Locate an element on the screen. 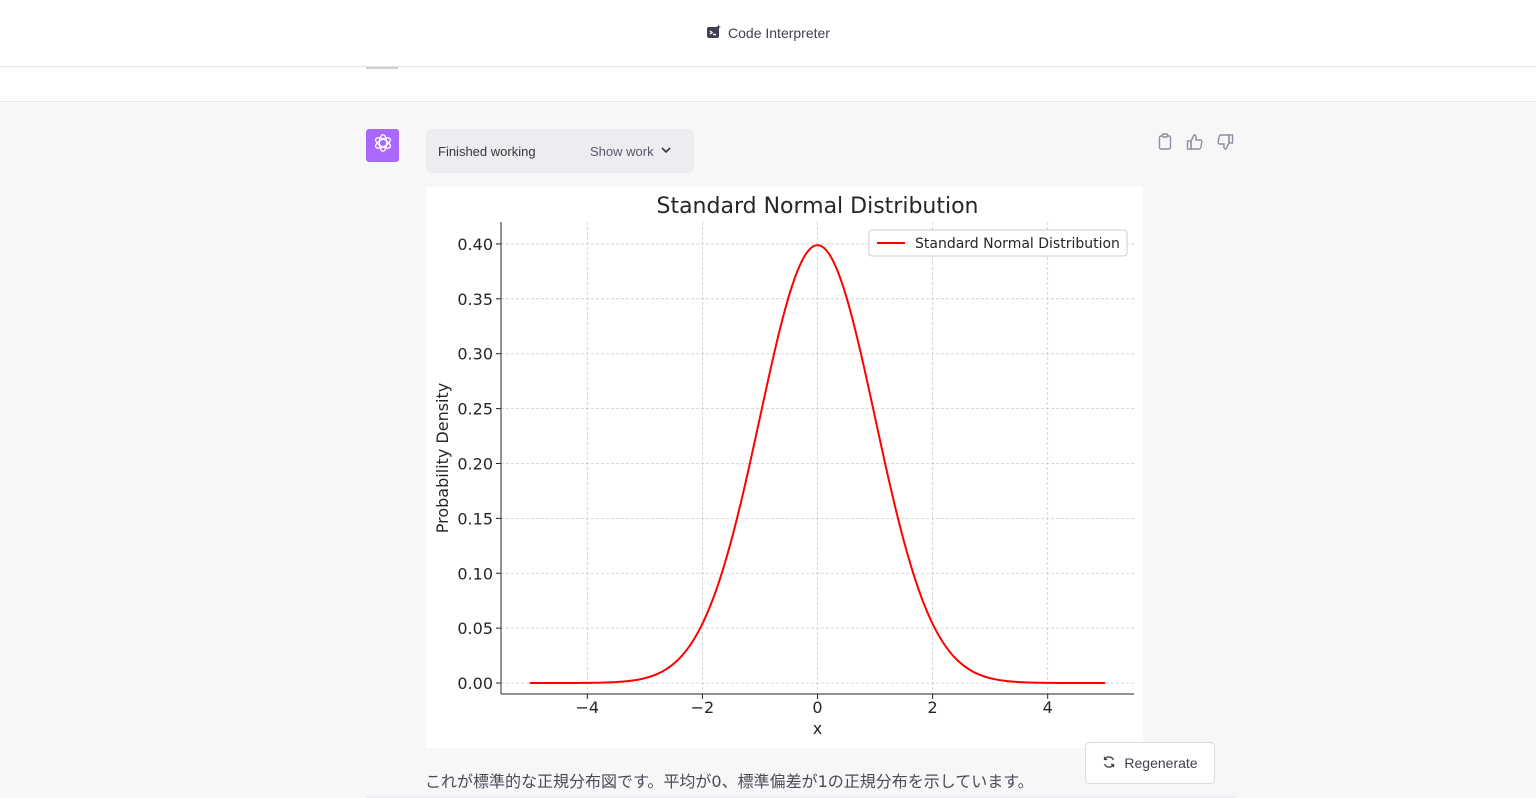  x-axis-label: x is located at coordinates (817, 728).